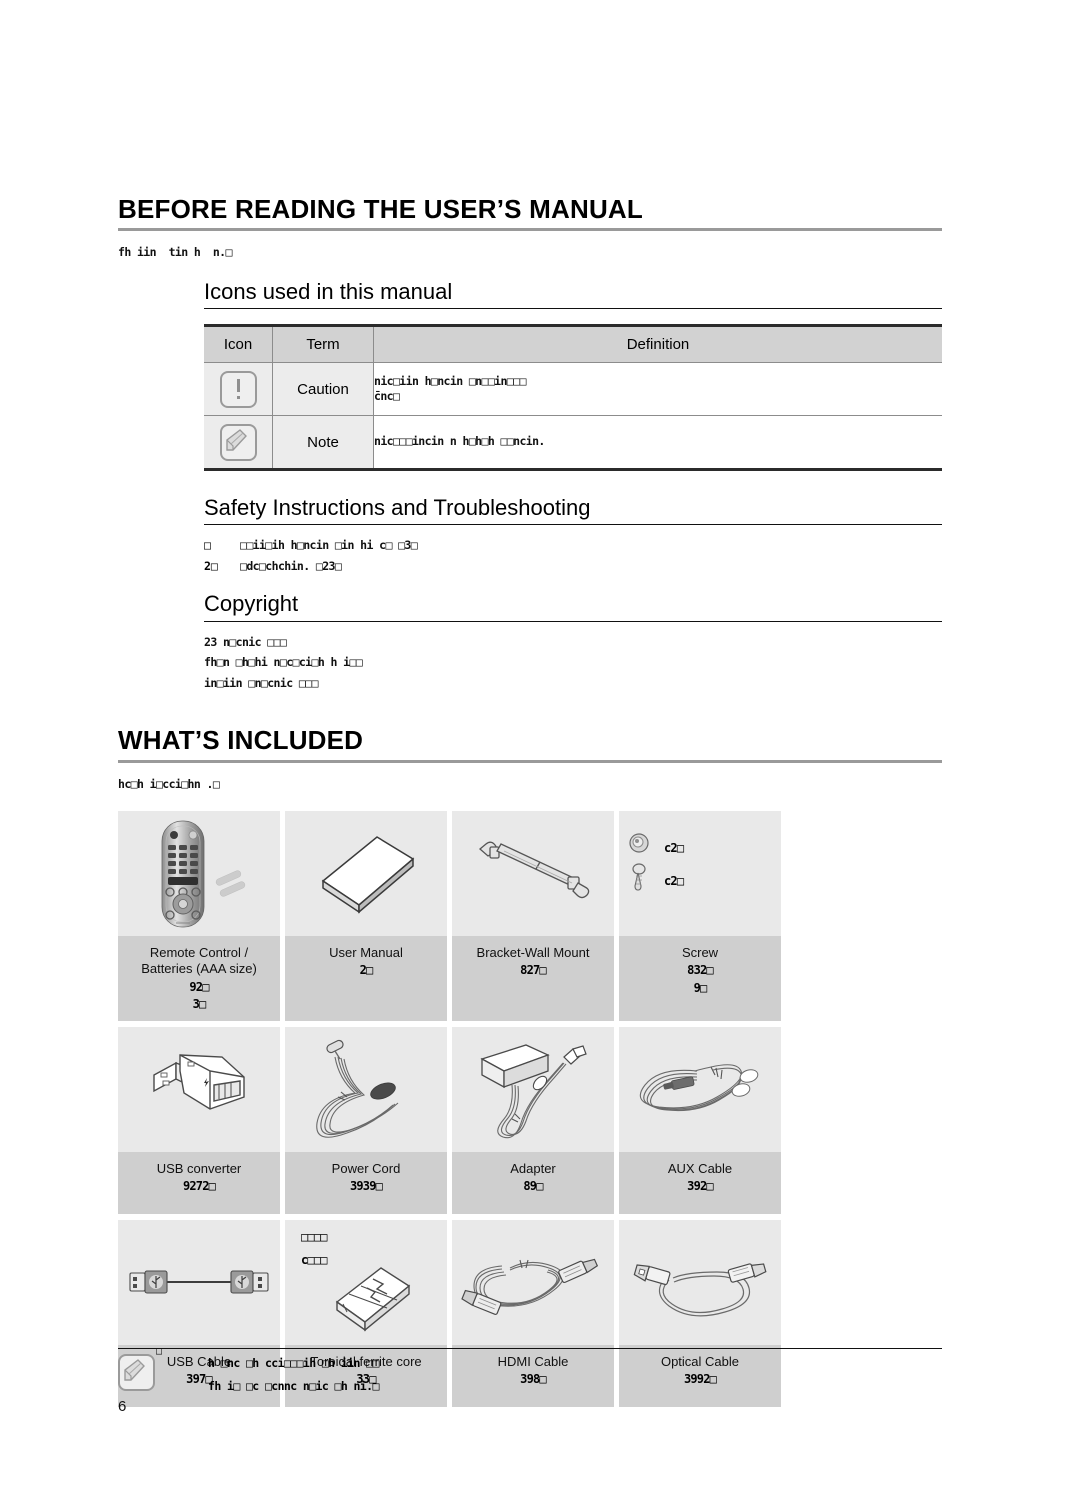 The image size is (1080, 1495). I want to click on list-item: □ □□ii□ih h□ncin □in hi c□ □3□, so click(573, 546).